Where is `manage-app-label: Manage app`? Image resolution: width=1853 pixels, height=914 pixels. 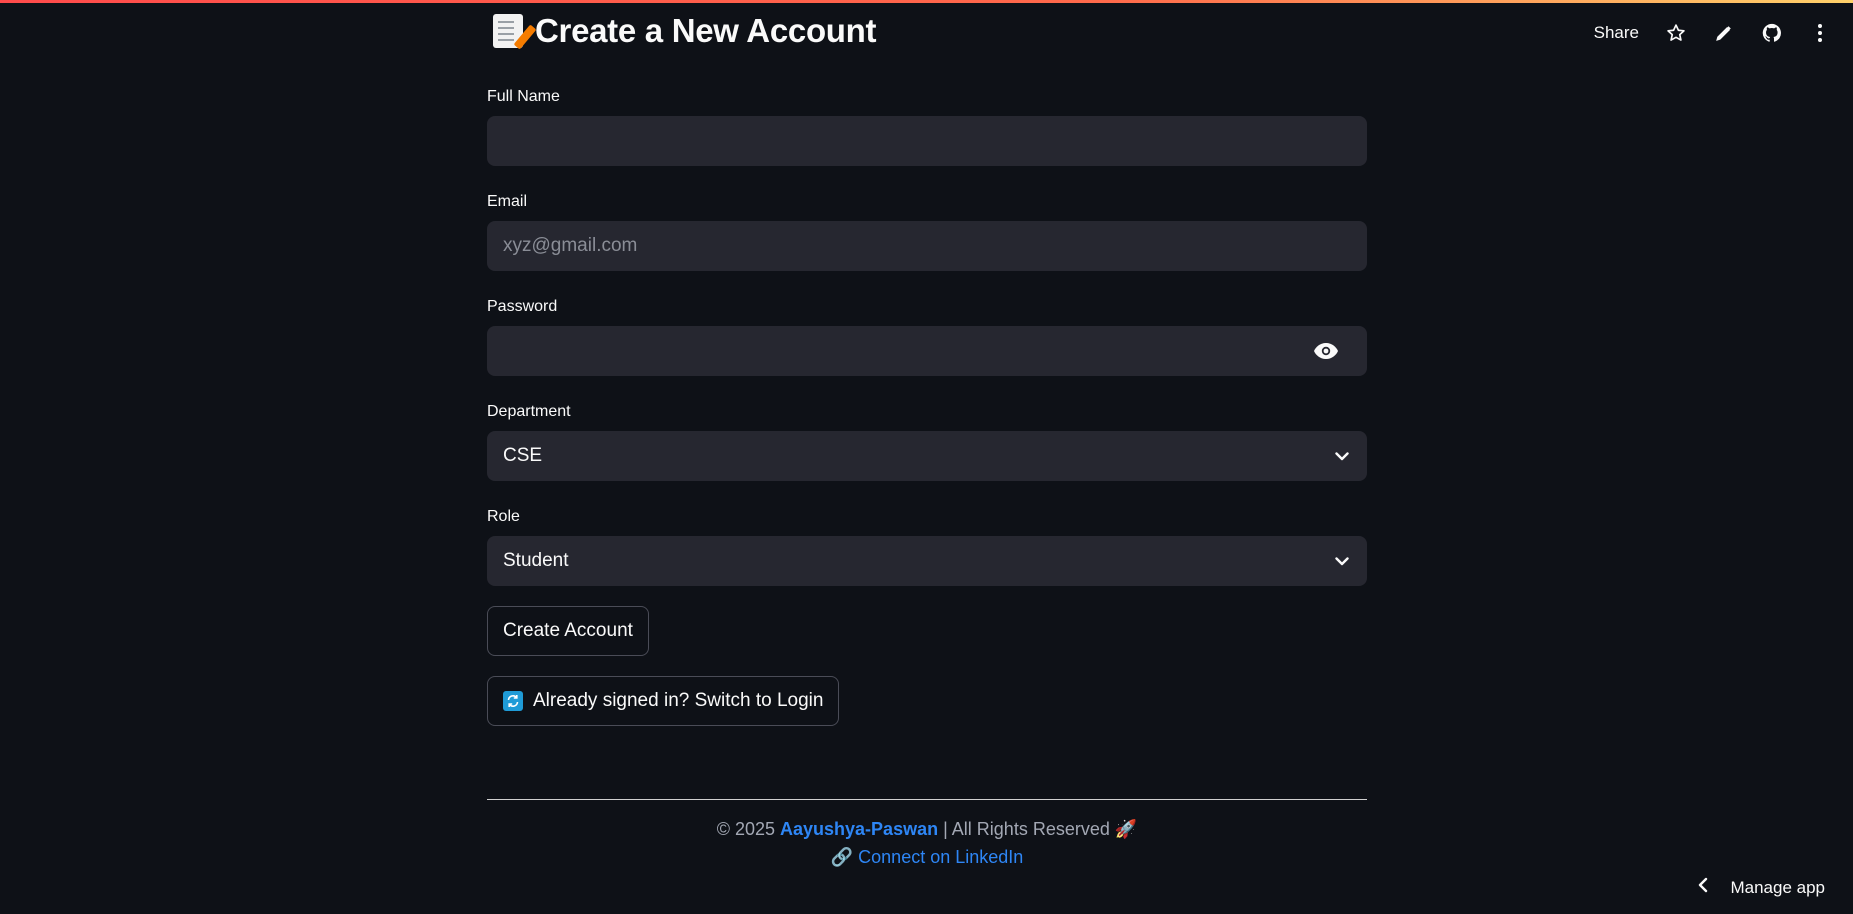 manage-app-label: Manage app is located at coordinates (1777, 887).